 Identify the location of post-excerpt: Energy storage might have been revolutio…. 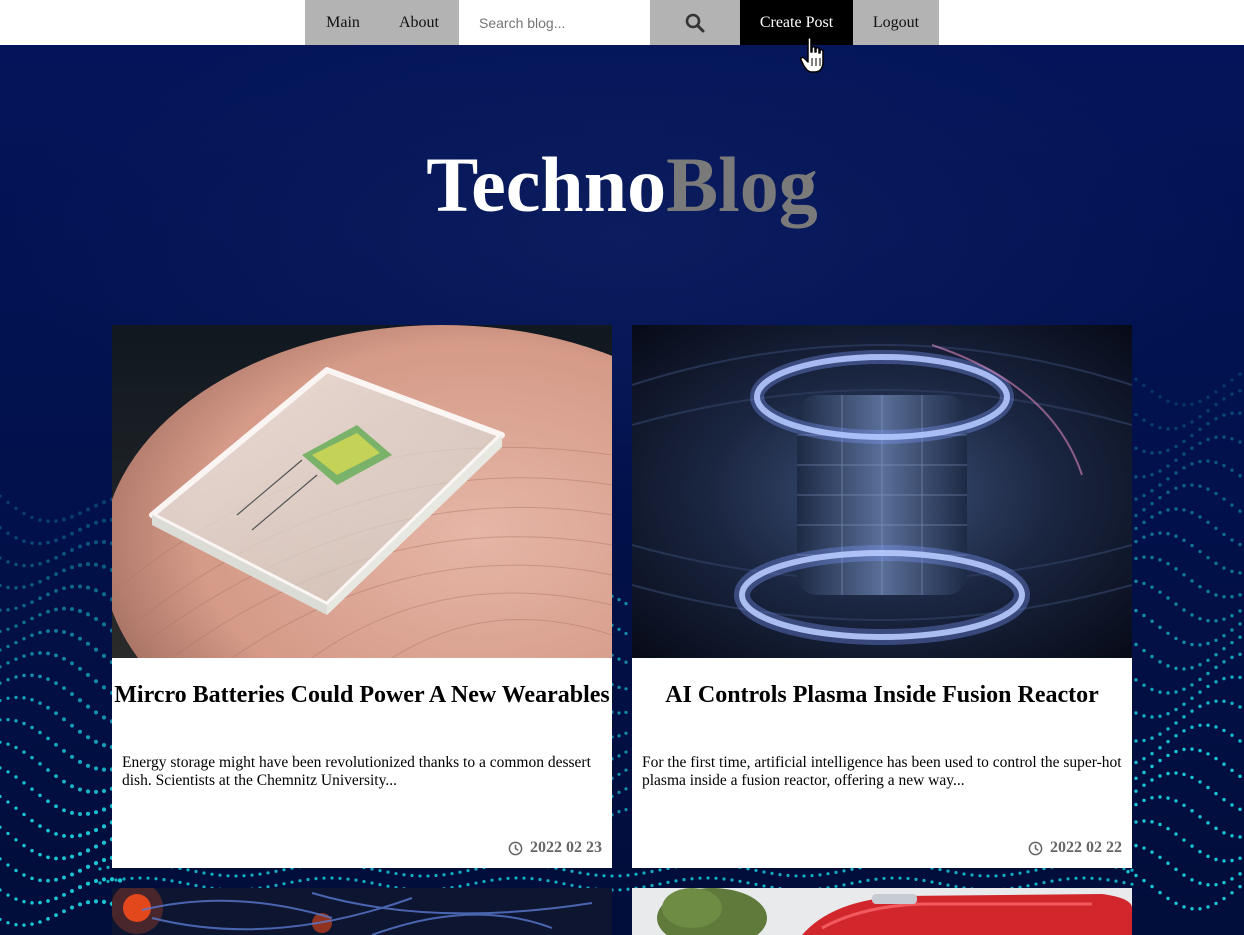
(356, 771).